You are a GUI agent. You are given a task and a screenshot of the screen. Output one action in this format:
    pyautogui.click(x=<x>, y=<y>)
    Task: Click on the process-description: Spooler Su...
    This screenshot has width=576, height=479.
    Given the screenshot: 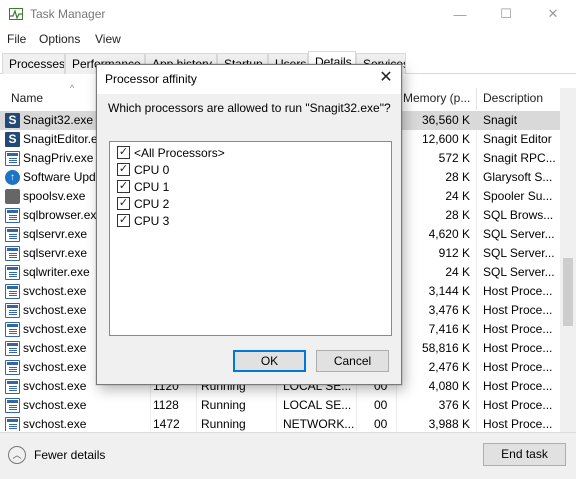 What is the action you would take?
    pyautogui.click(x=518, y=196)
    